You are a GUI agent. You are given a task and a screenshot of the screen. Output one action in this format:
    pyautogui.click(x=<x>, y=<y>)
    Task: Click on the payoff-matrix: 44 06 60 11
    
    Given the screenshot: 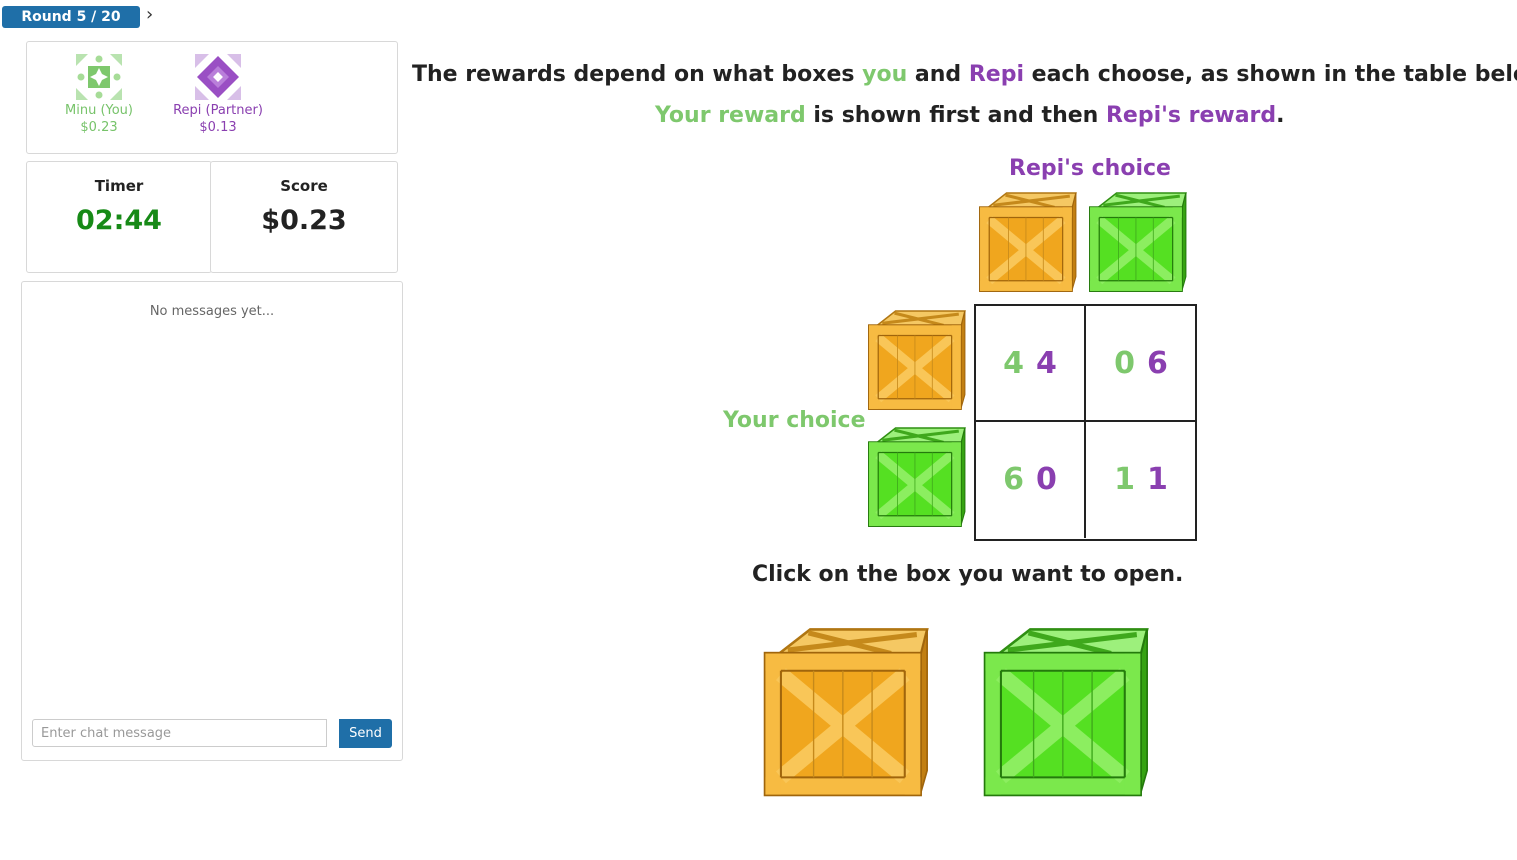 What is the action you would take?
    pyautogui.click(x=1085, y=422)
    